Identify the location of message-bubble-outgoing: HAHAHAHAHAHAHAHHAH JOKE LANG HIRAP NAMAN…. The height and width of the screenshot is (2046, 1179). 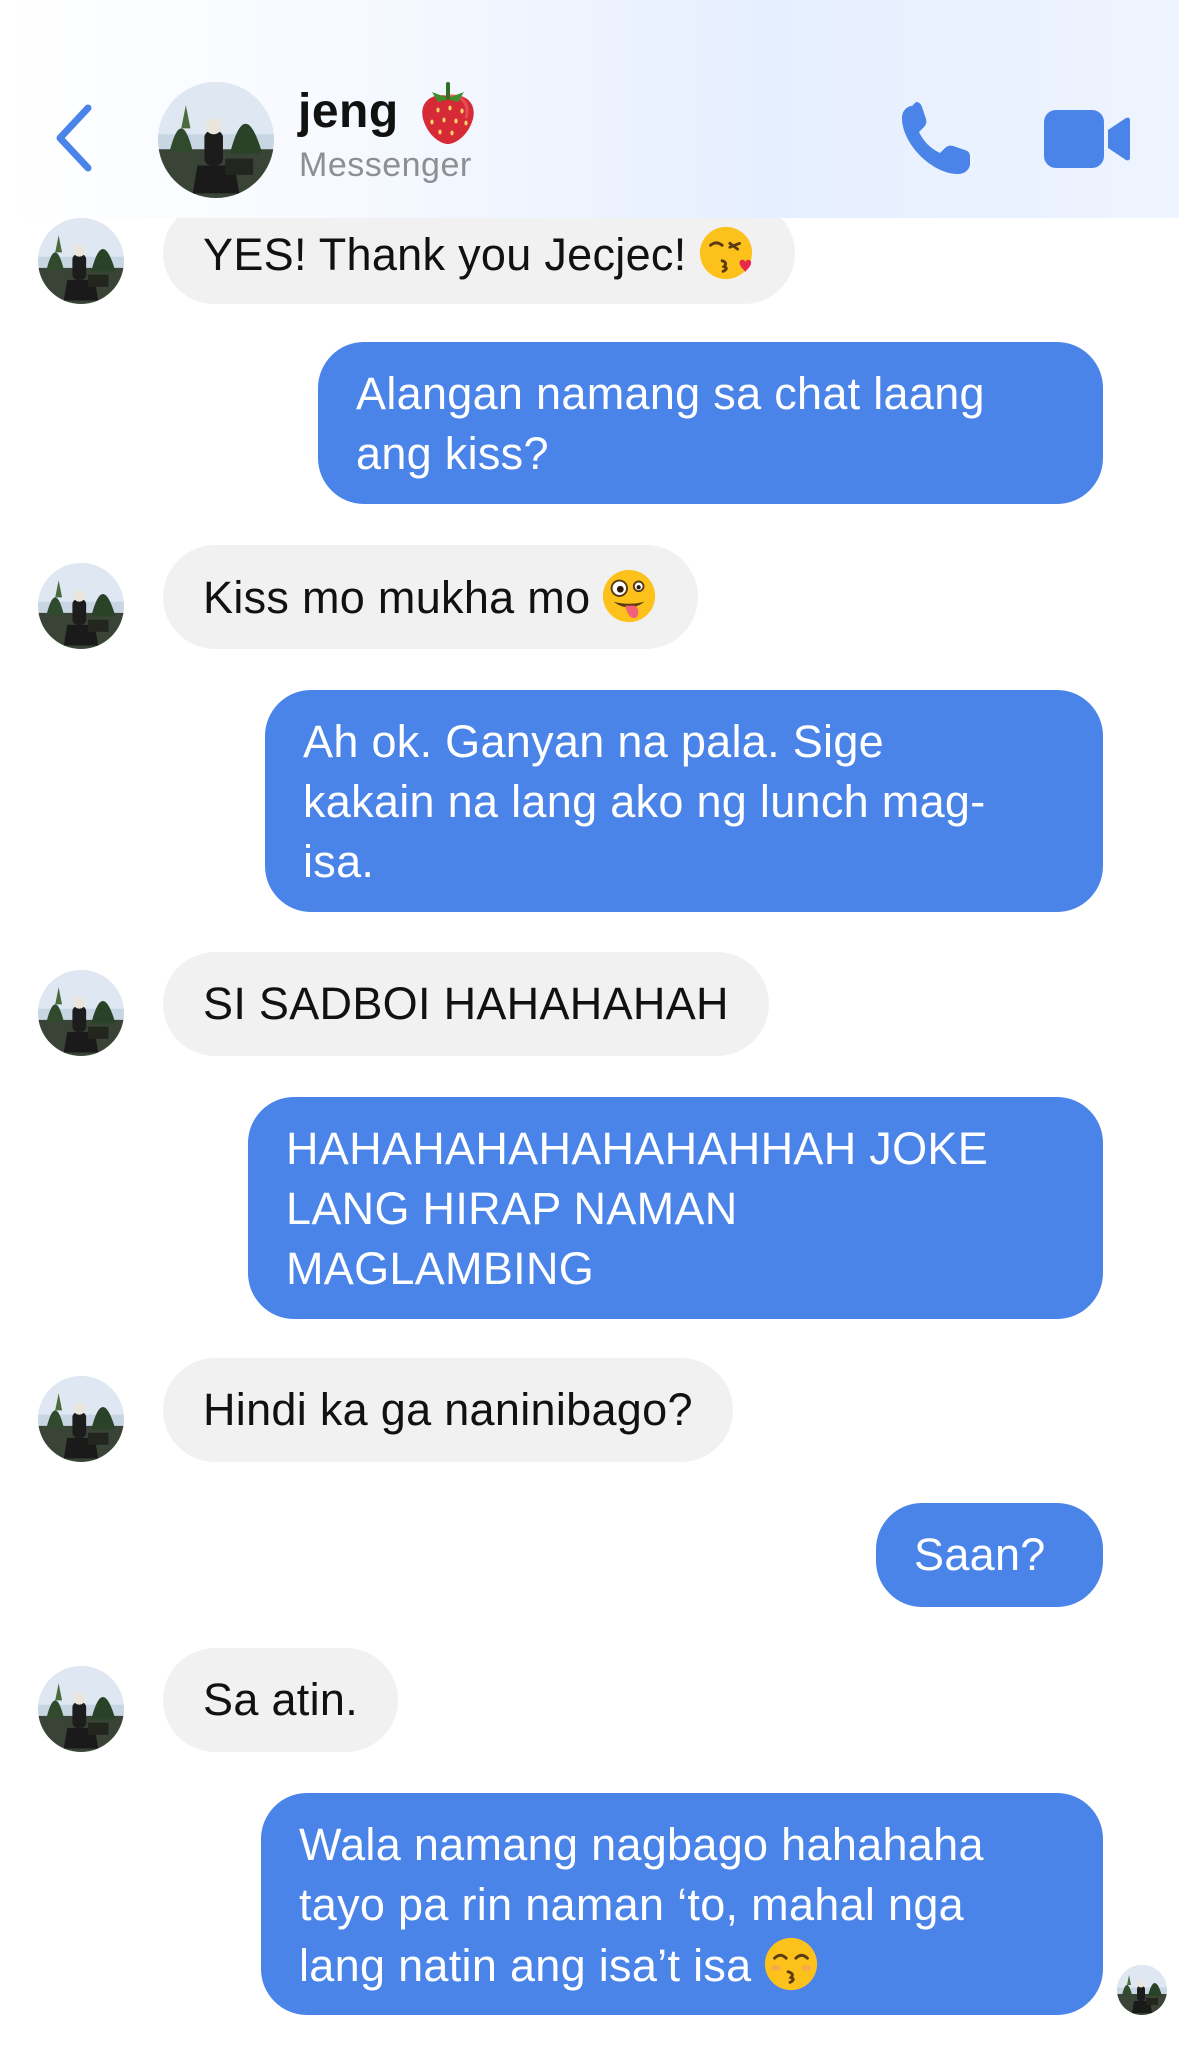
(675, 1208).